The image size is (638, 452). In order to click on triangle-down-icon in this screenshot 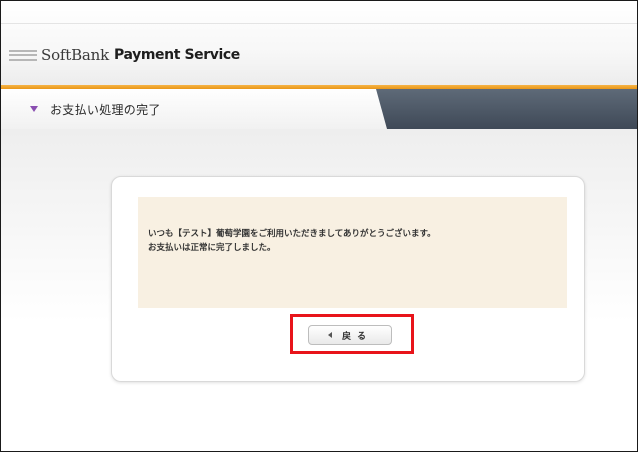, I will do `click(34, 109)`.